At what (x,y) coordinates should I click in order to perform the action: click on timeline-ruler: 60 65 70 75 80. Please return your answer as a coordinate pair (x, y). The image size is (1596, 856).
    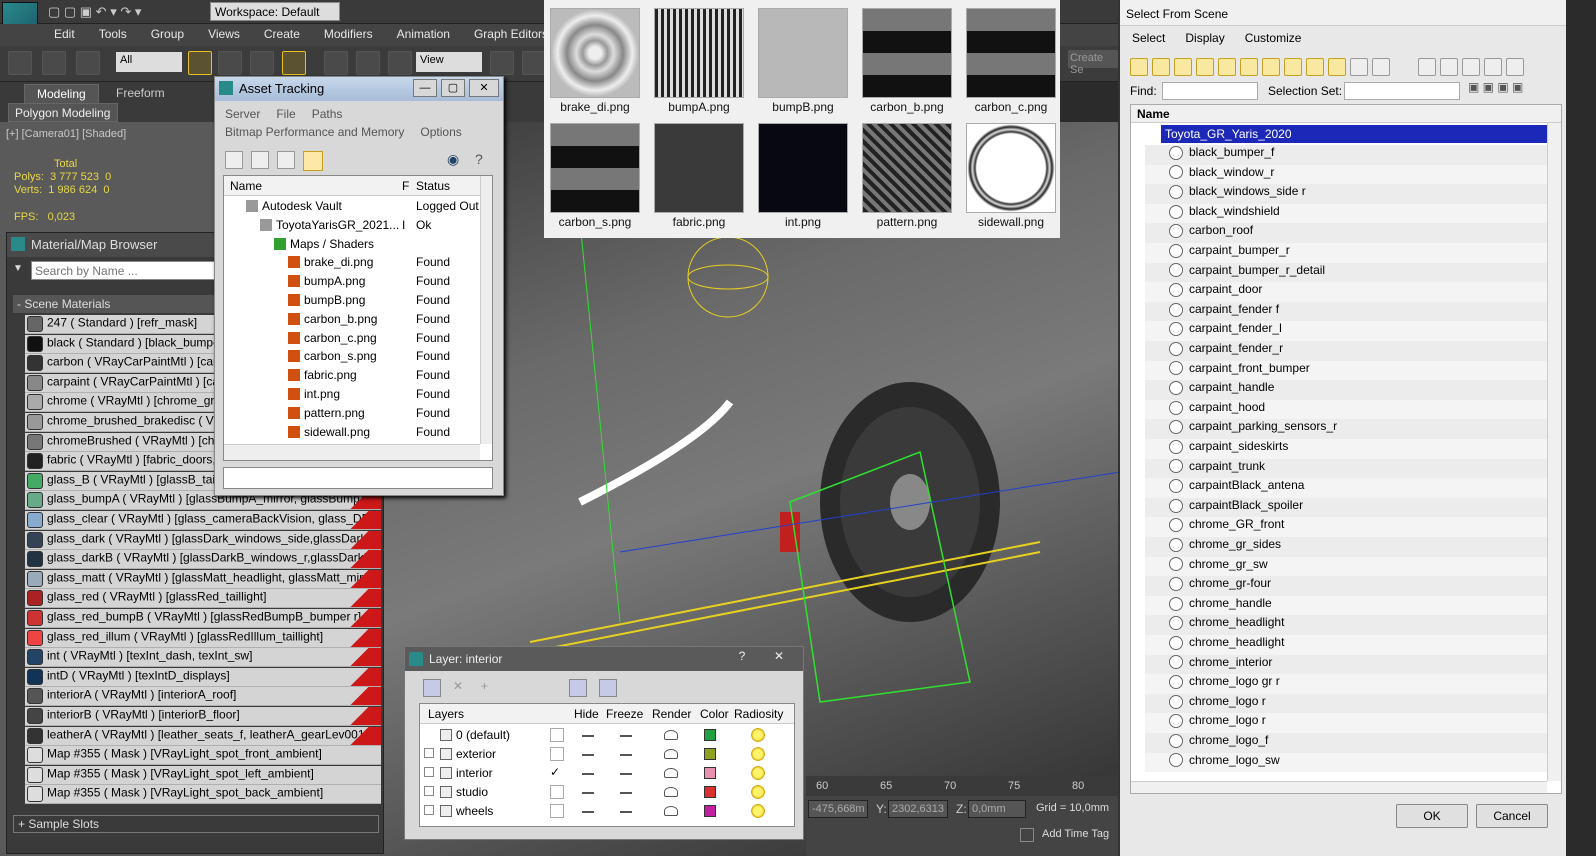
    Looking at the image, I should click on (962, 786).